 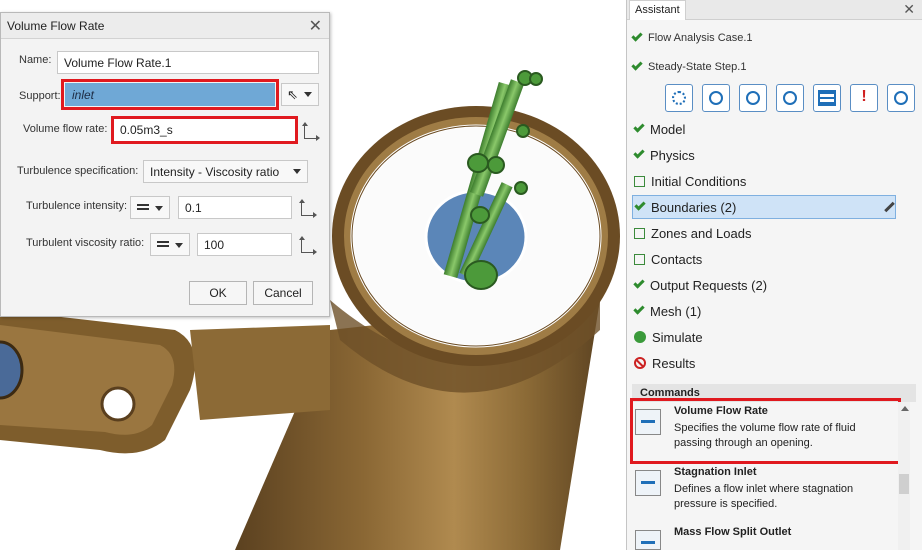 What do you see at coordinates (657, 10) in the screenshot?
I see `assistant-tab: Assistant` at bounding box center [657, 10].